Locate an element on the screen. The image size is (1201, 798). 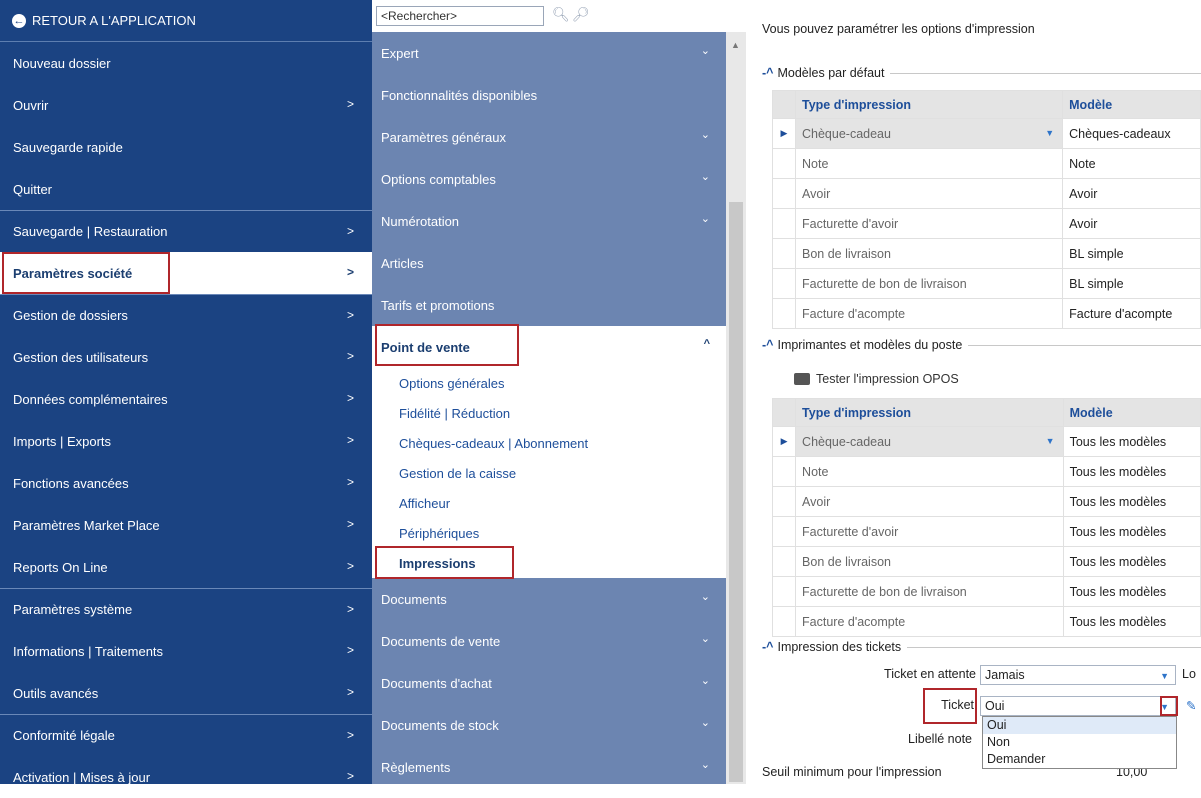
table-row: Note Note is located at coordinates (986, 163).